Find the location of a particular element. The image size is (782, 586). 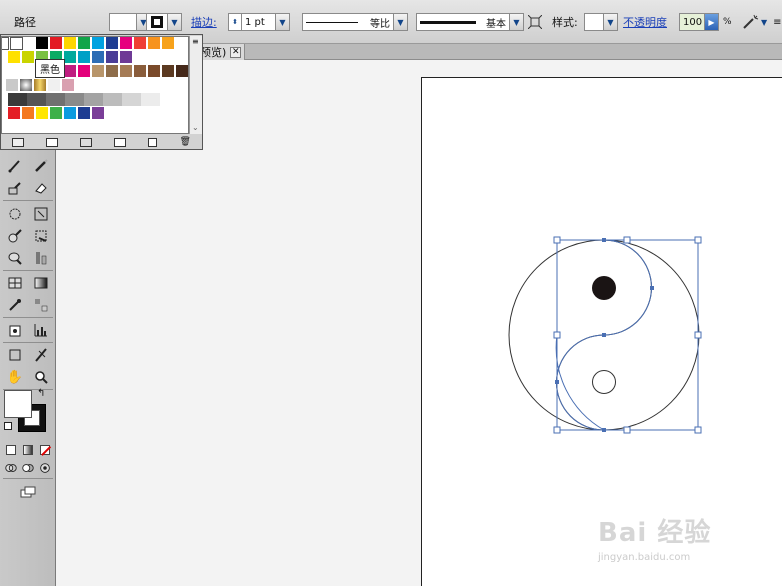

toolrow-draw-modes is located at coordinates (28, 468).